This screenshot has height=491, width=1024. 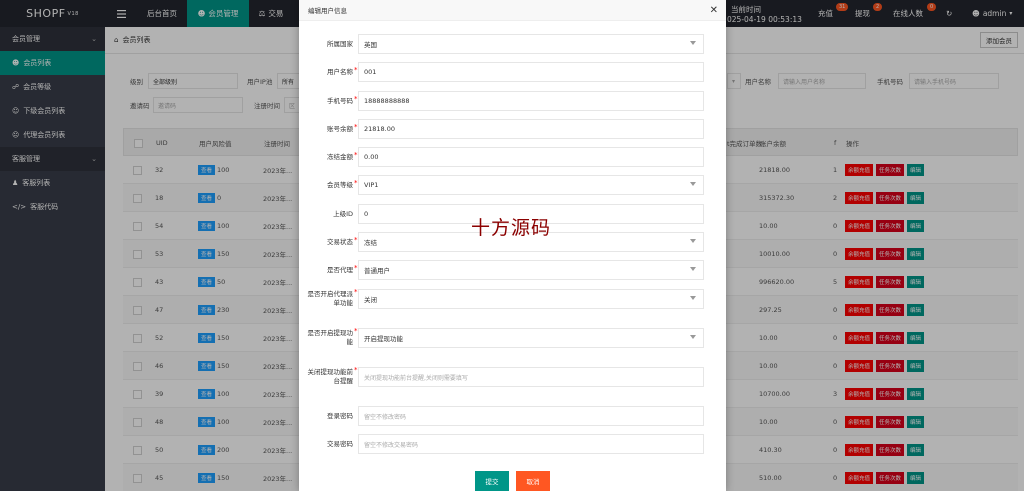 I want to click on form-row: 是否代理 * 普通用户, so click(x=512, y=270).